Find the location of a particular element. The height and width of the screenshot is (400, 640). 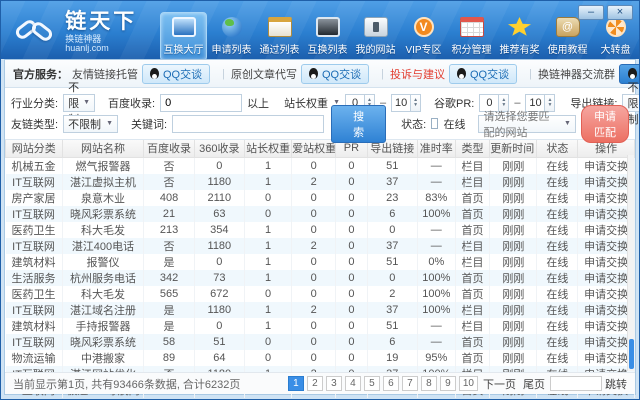

scrollbar-thumb is located at coordinates (631, 354).